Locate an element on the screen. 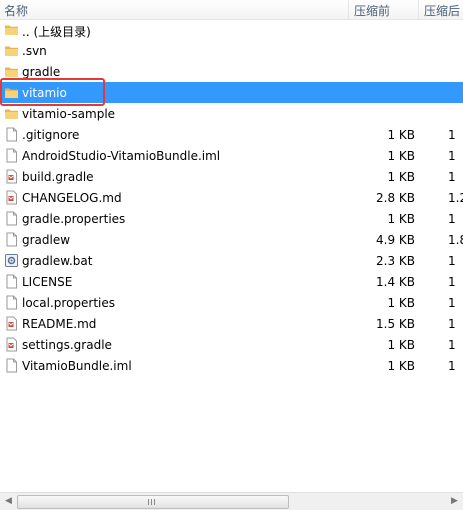 This screenshot has width=463, height=510. file-size: 4.9 KB is located at coordinates (395, 240).